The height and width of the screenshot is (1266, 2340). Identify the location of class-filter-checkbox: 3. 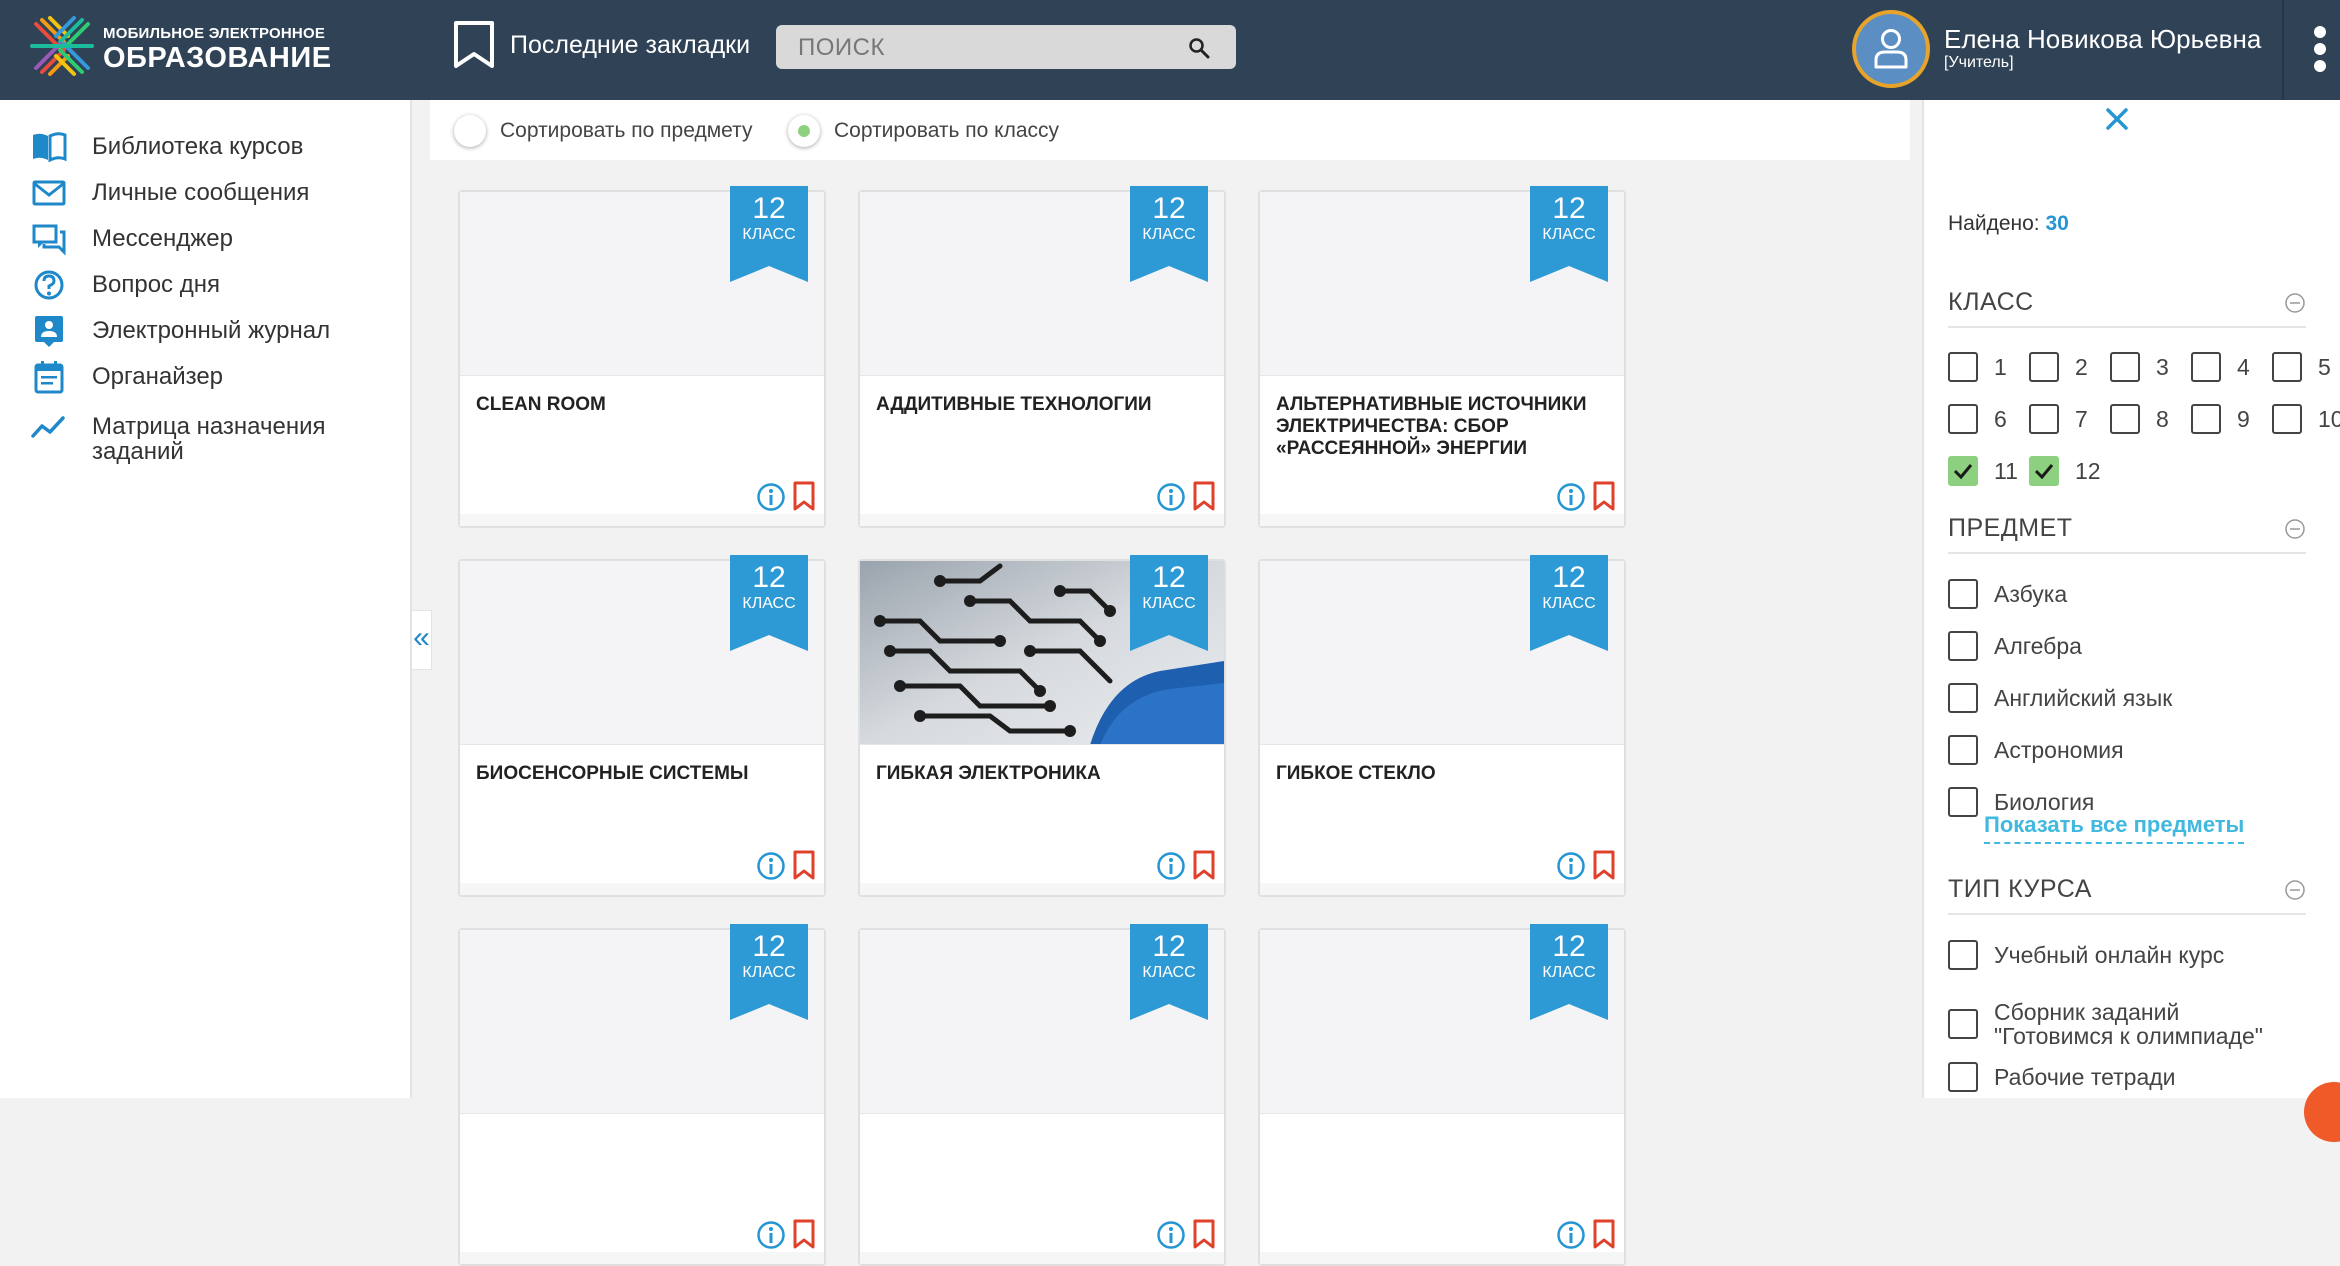
(2139, 367).